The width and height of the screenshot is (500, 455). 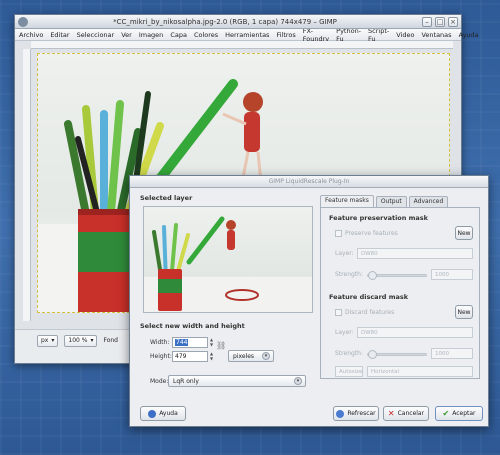 What do you see at coordinates (159, 381) in the screenshot?
I see `mode-label: Mode:` at bounding box center [159, 381].